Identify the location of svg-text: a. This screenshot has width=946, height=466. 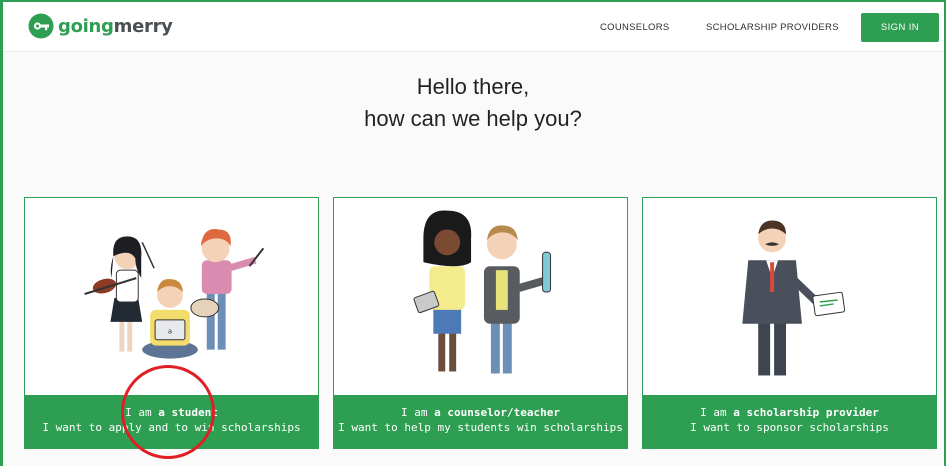
(170, 332).